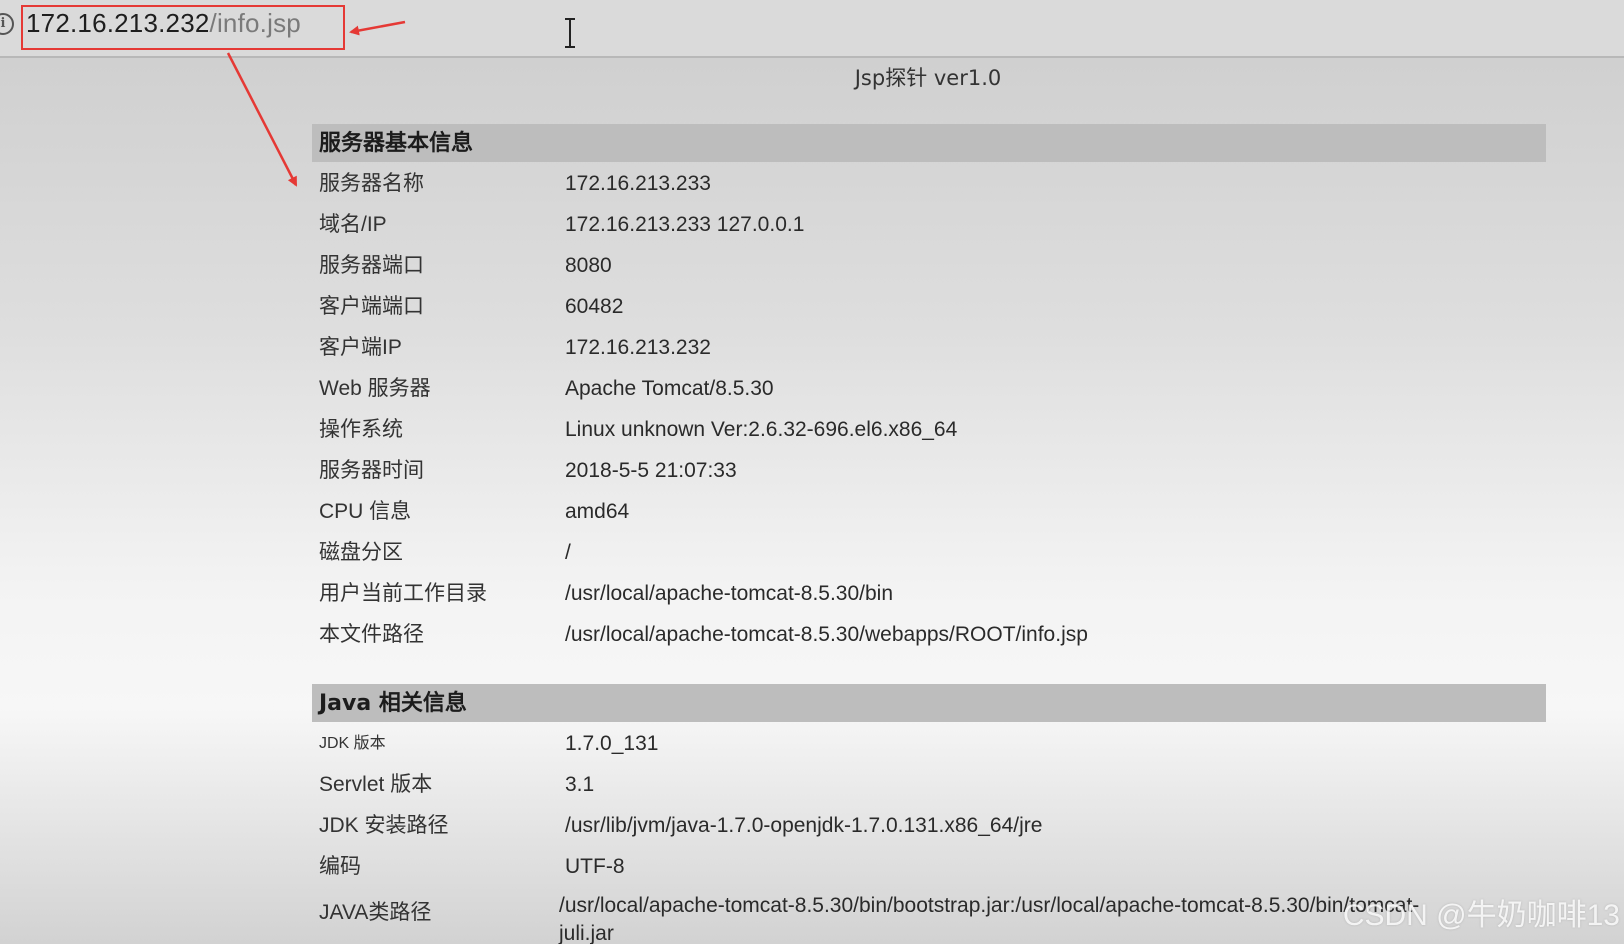 The image size is (1624, 944). What do you see at coordinates (929, 143) in the screenshot?
I see `server-info-header: 服务器基本信息` at bounding box center [929, 143].